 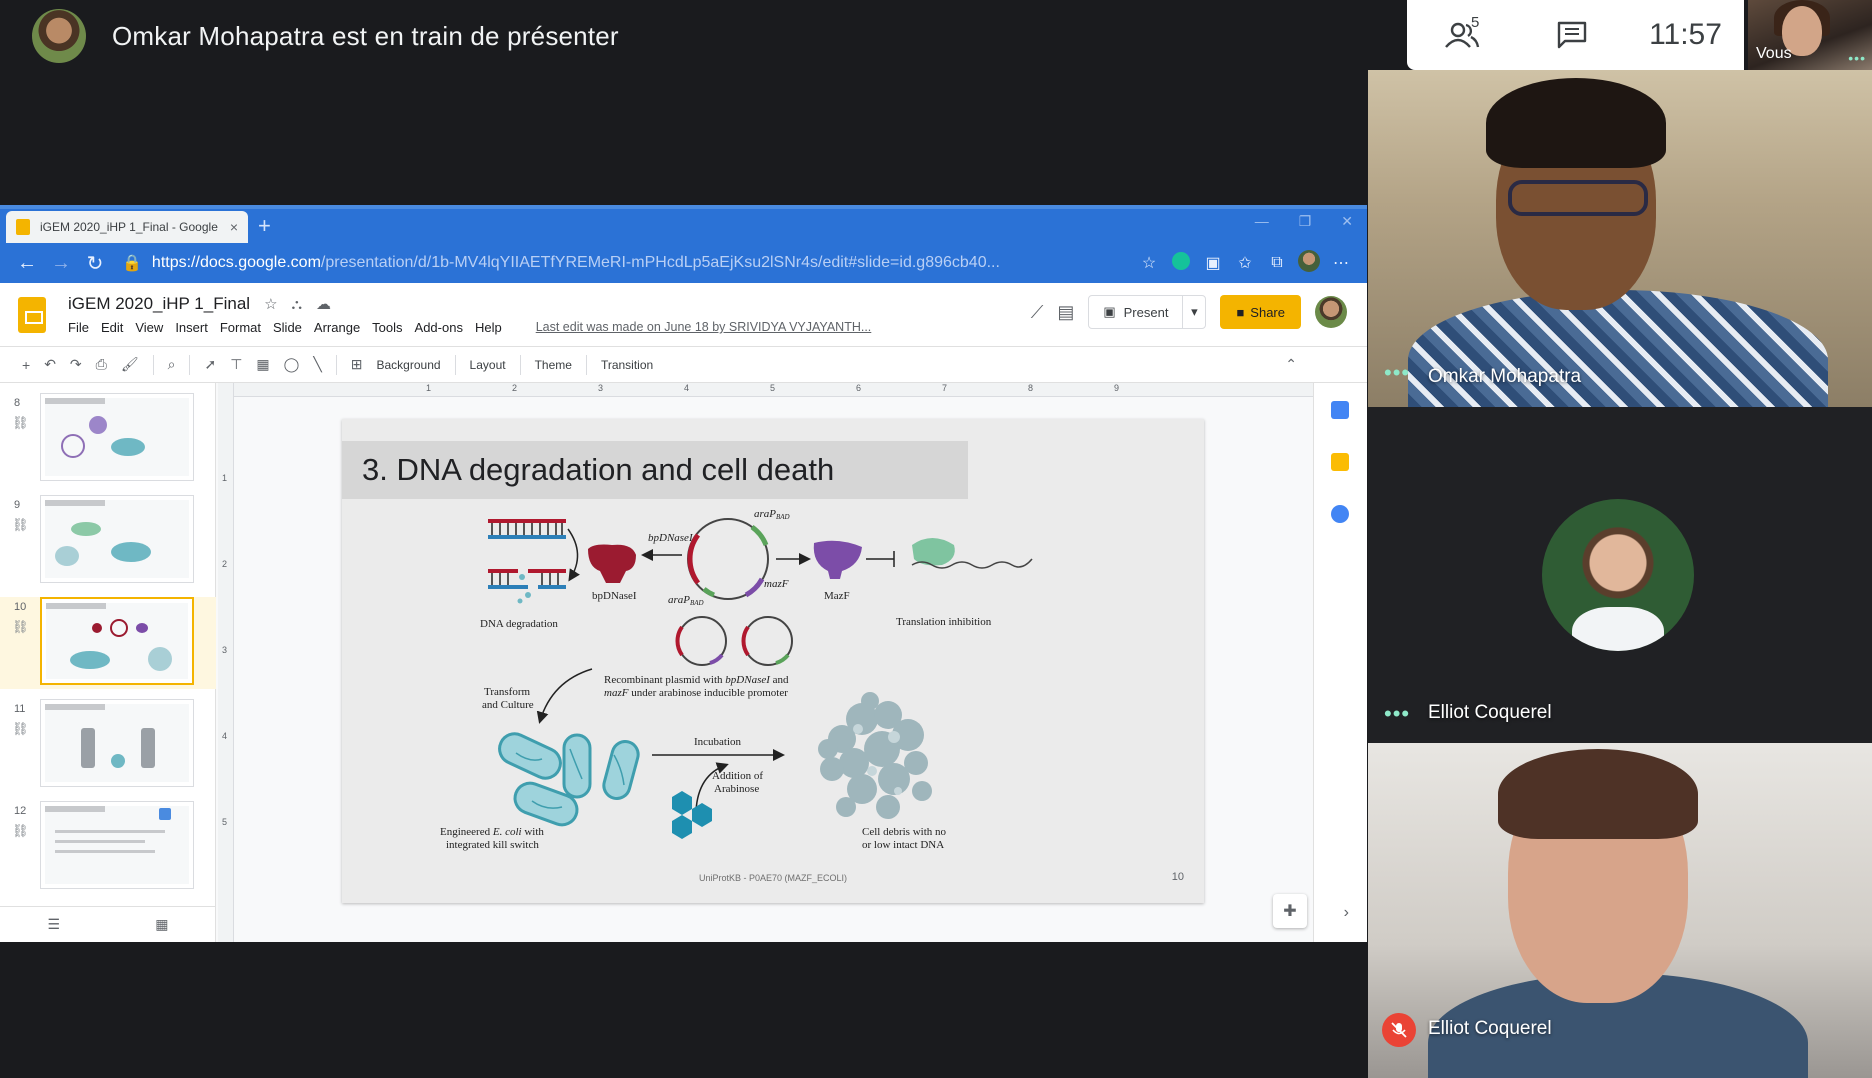 What do you see at coordinates (837, 559) in the screenshot?
I see `mazf-protein-shape` at bounding box center [837, 559].